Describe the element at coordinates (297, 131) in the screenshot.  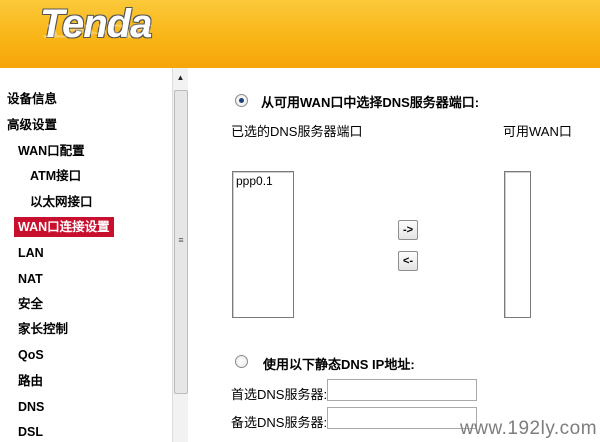
I see `selected-dns-ports-label: 已选的DNS服务器端口` at that location.